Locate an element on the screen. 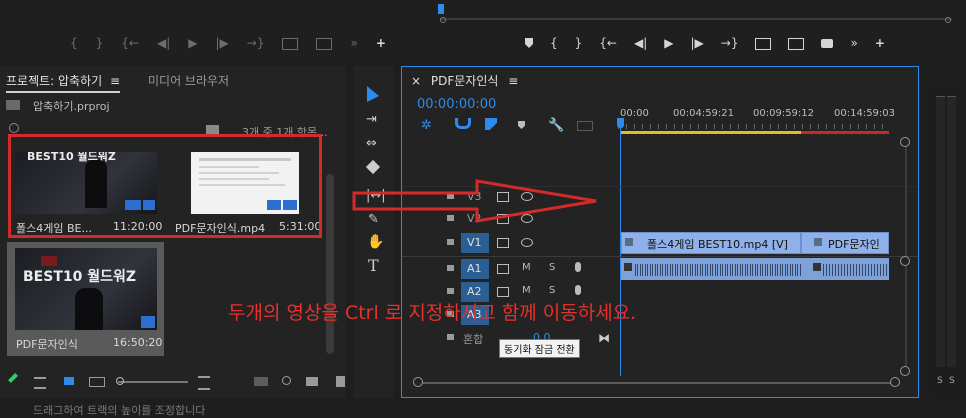 This screenshot has height=418, width=966. clip-thumbnail-3: BEST10 월드워Z is located at coordinates (86, 289).